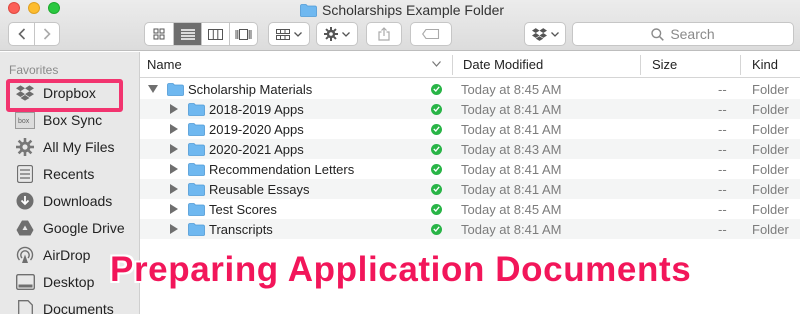  Describe the element at coordinates (25, 282) in the screenshot. I see `desktop-icon` at that location.